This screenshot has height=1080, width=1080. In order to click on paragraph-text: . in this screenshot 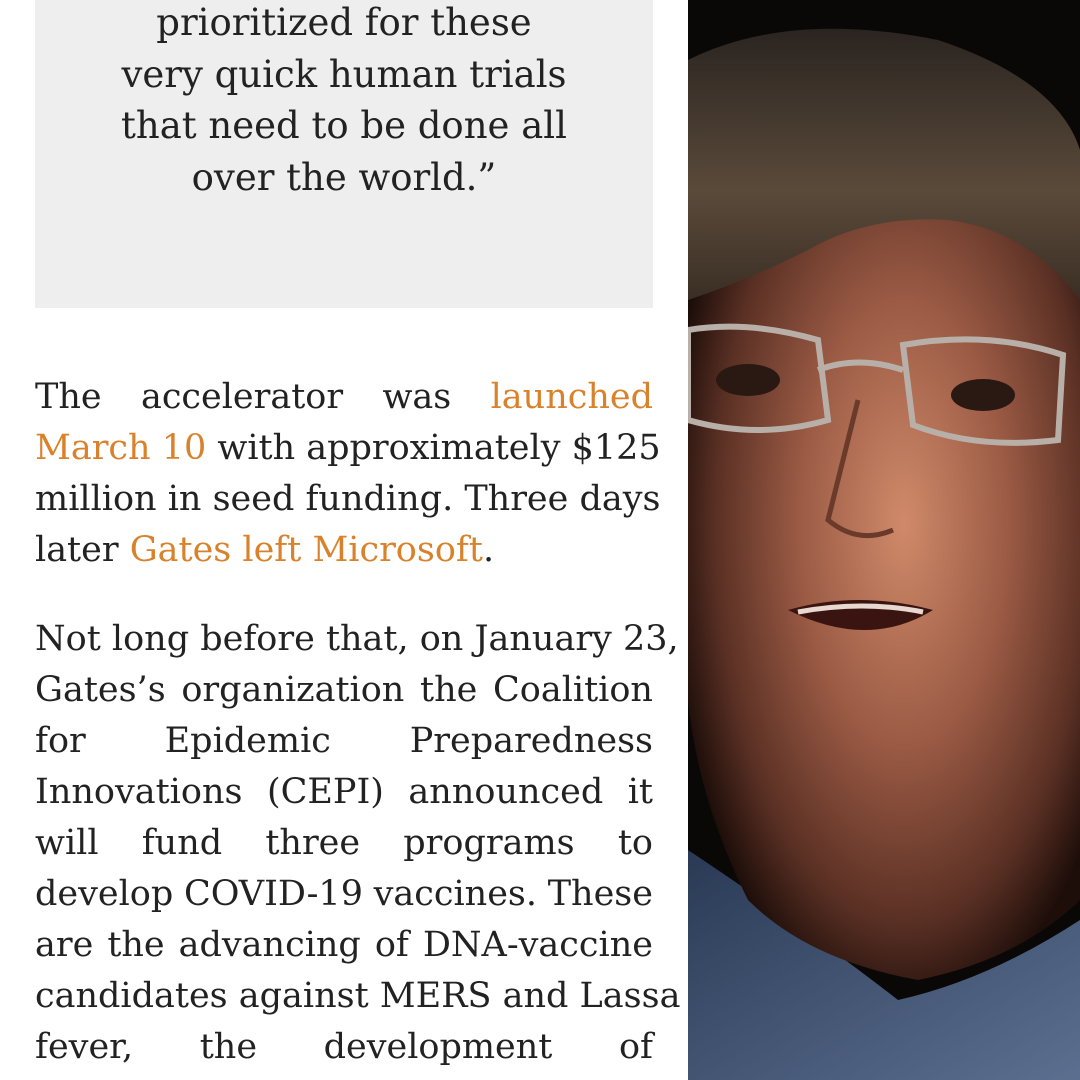, I will do `click(488, 550)`.